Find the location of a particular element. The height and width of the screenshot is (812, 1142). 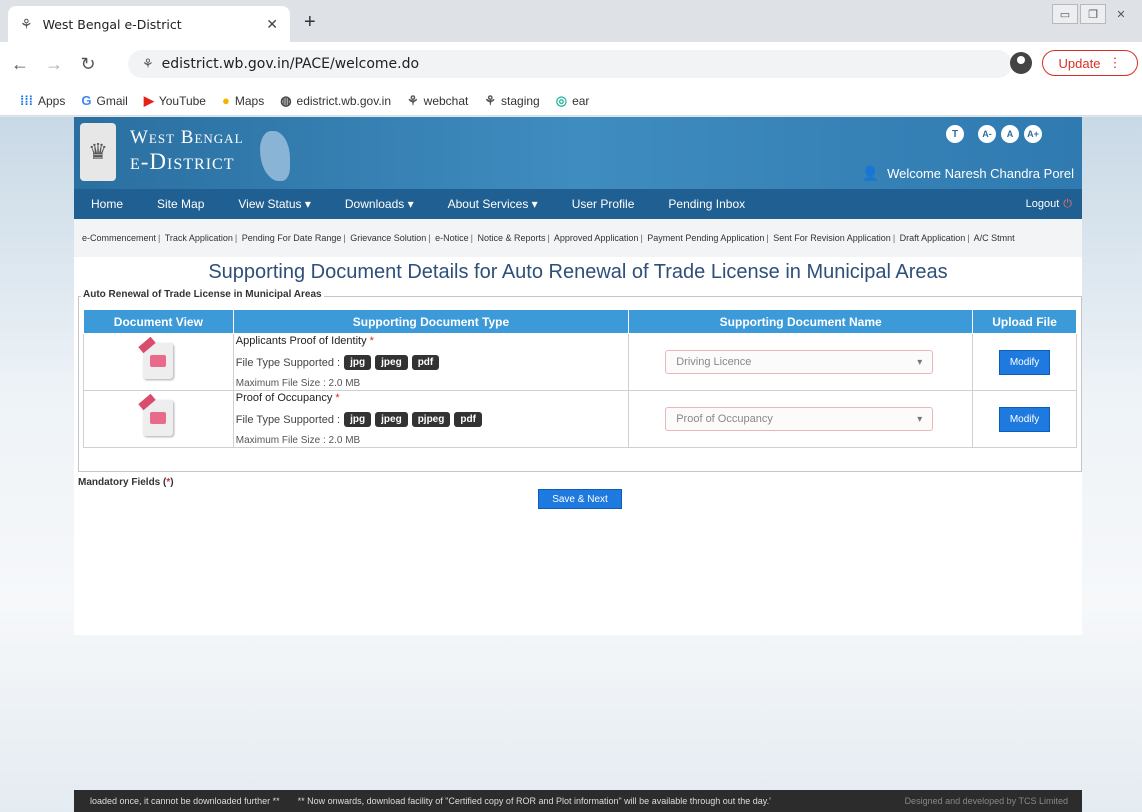

file-type-badge: pjpeg is located at coordinates (431, 419).